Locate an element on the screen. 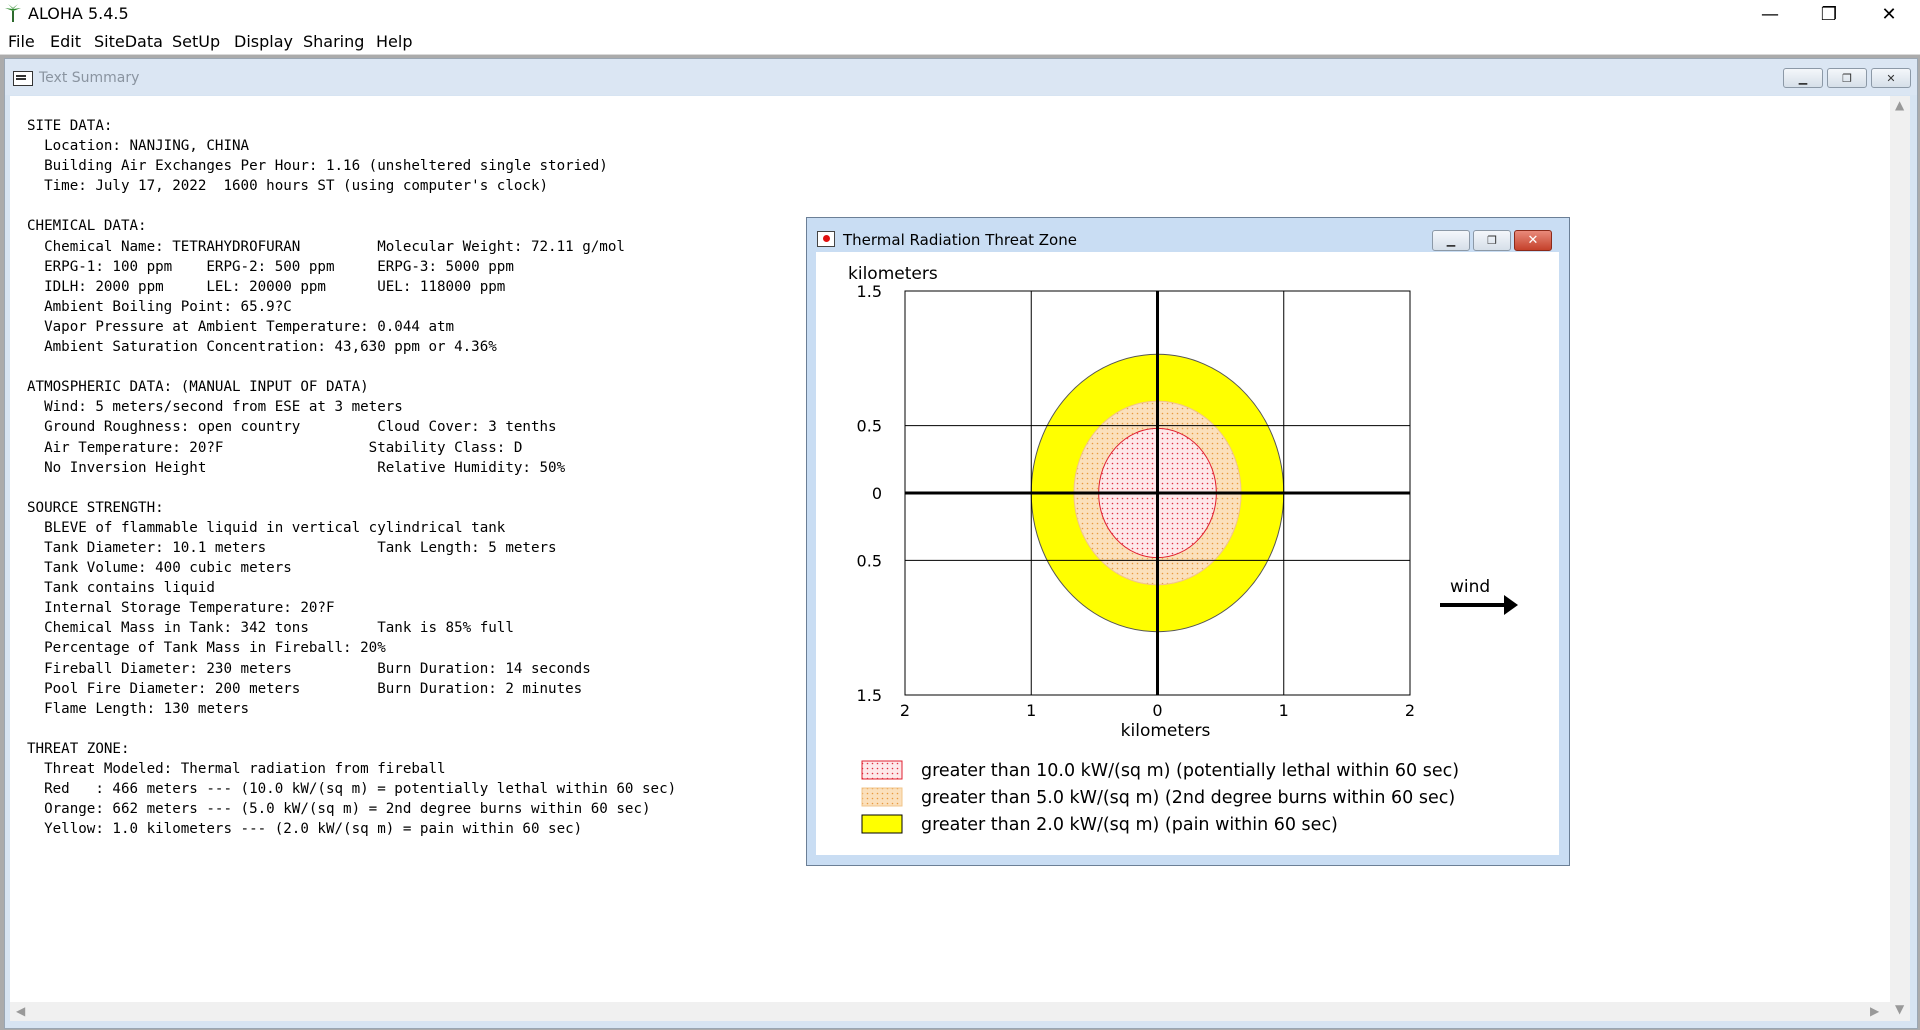  scroll-down-icon: ▼ is located at coordinates (1899, 1009).